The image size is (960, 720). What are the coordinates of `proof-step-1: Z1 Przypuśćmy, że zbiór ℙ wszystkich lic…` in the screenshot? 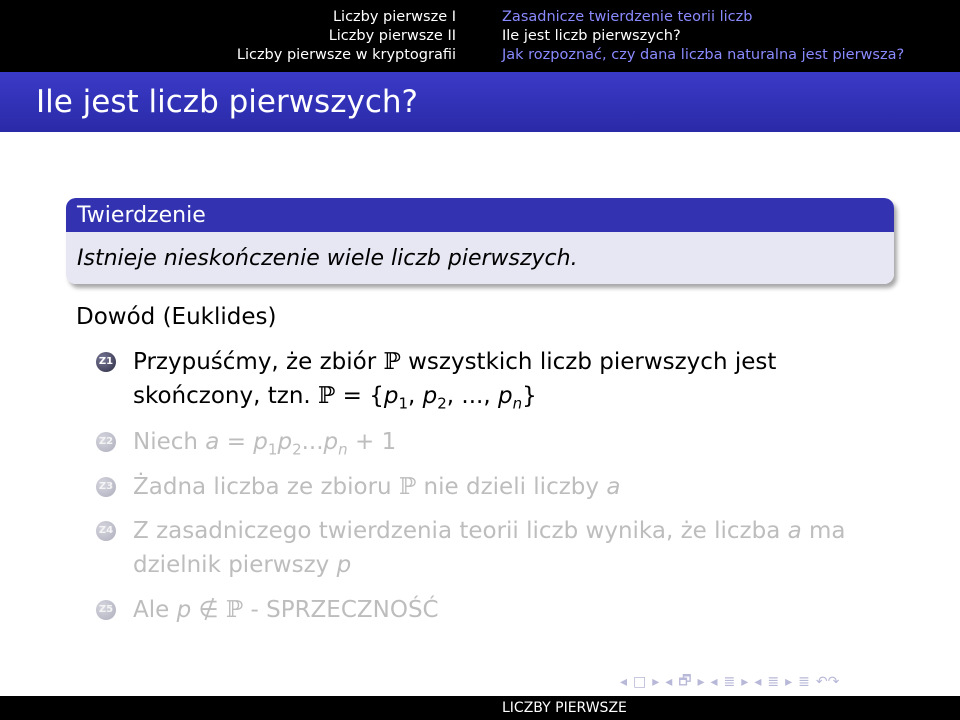 It's located at (506, 383).